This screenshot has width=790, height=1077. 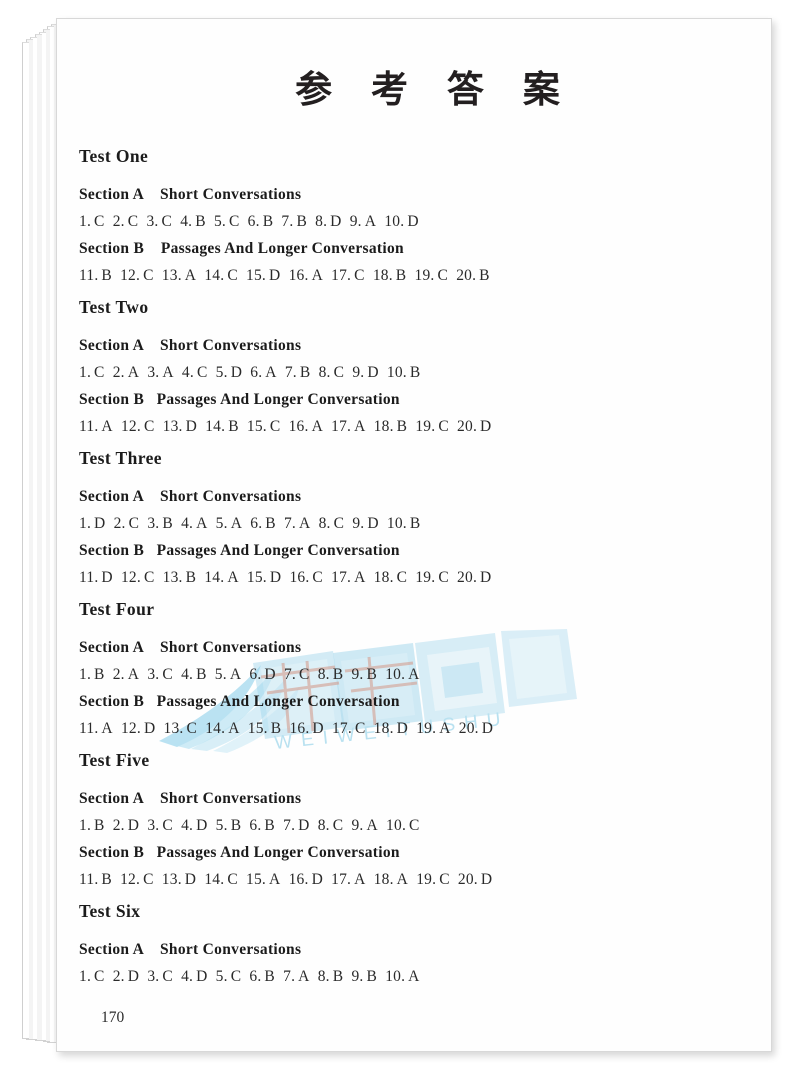 What do you see at coordinates (383, 728) in the screenshot?
I see `answer-number: 18.` at bounding box center [383, 728].